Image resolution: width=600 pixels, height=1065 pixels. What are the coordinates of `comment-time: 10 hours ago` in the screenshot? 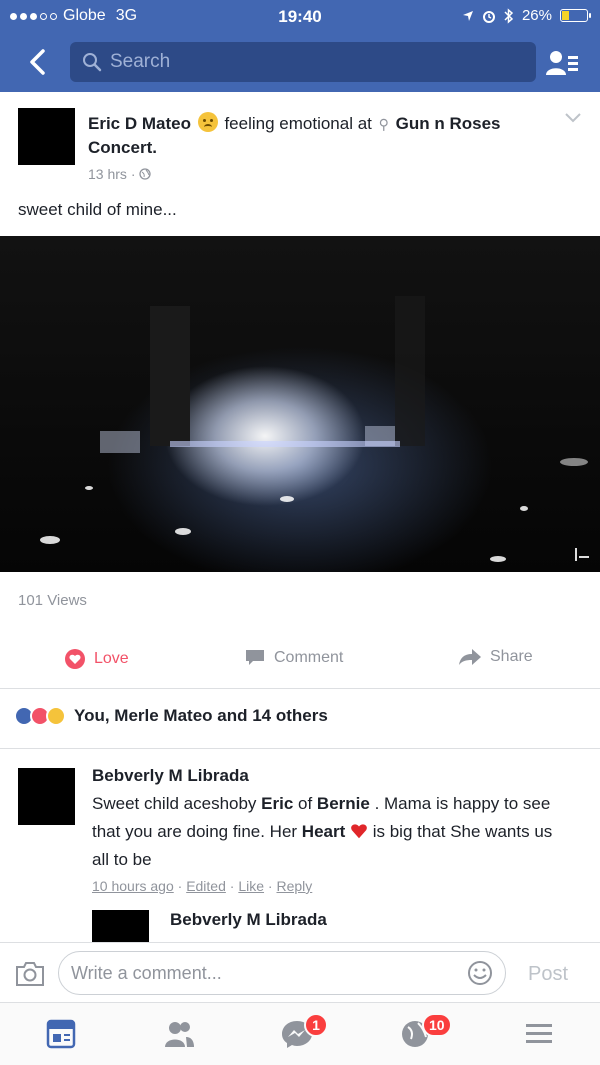 It's located at (133, 886).